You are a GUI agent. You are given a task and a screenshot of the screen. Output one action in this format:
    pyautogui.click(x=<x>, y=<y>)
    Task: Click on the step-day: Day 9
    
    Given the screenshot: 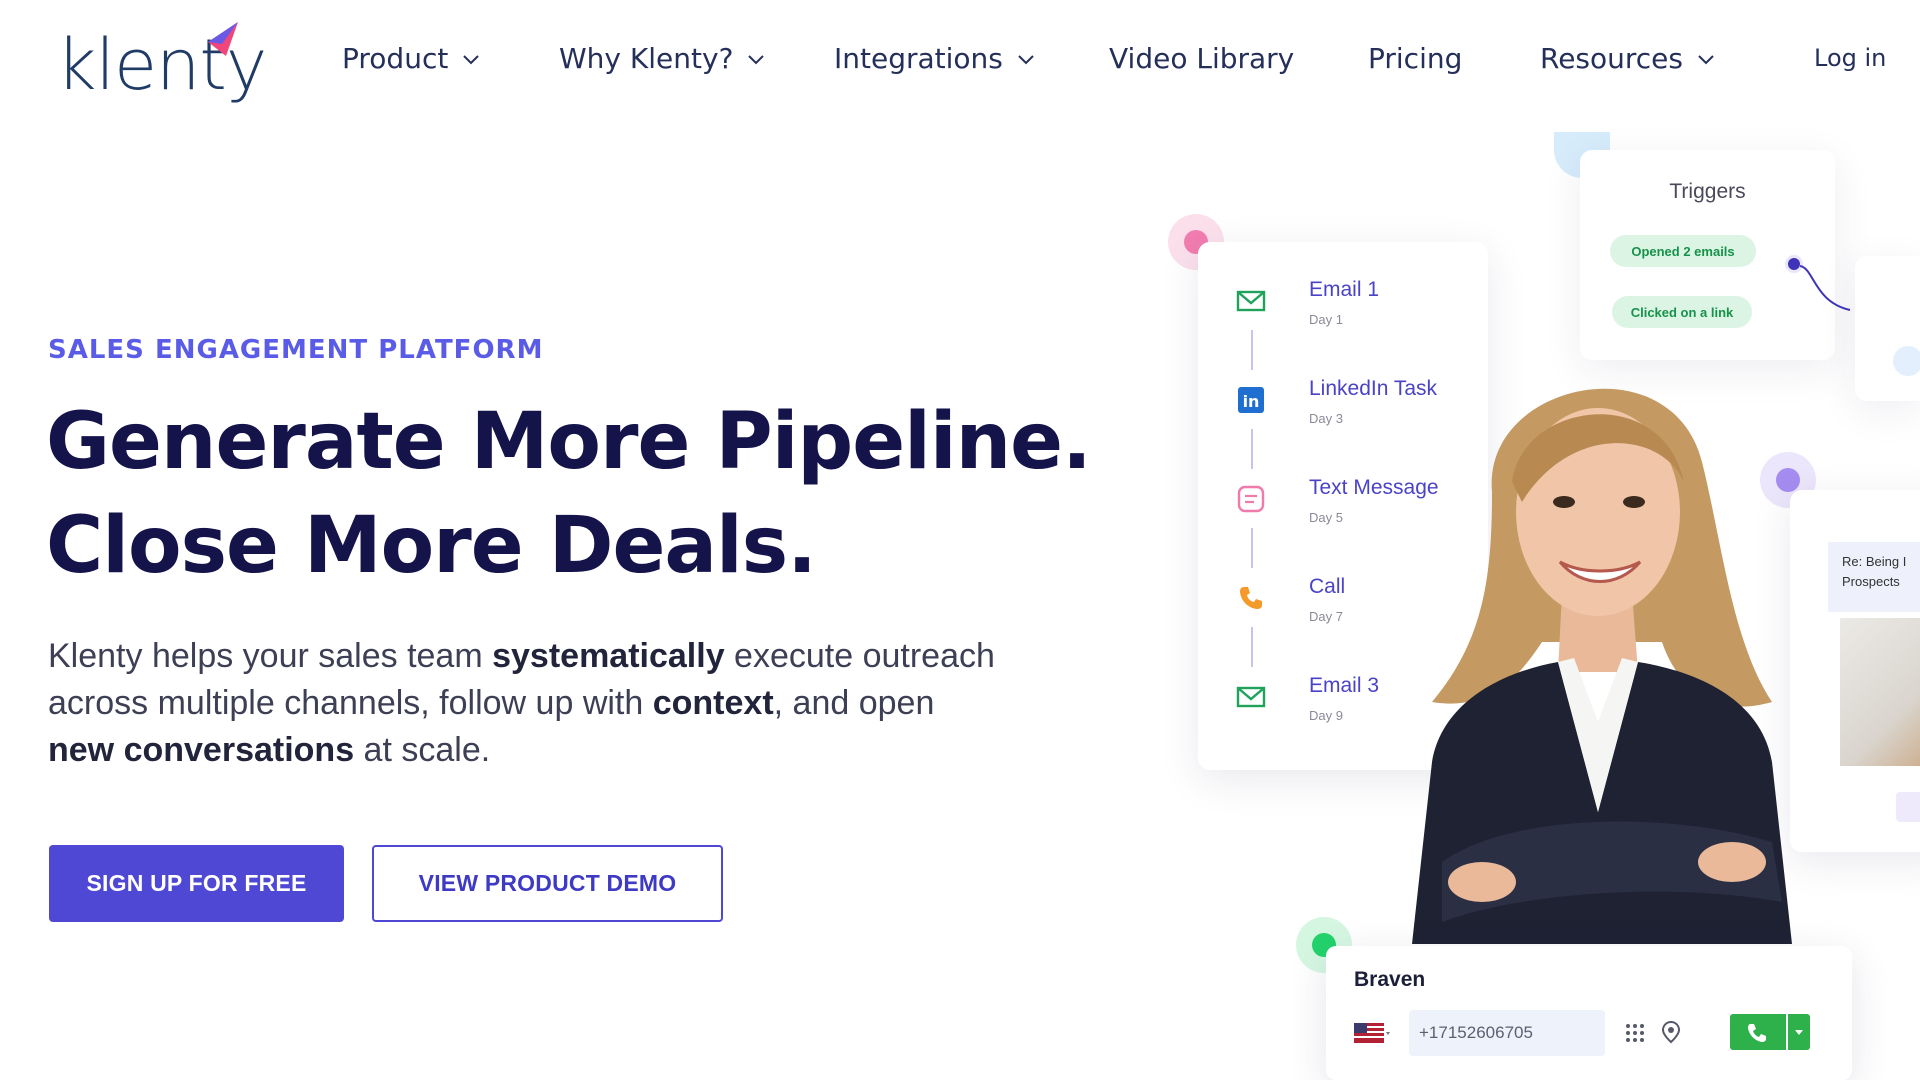 What is the action you would take?
    pyautogui.click(x=1326, y=715)
    